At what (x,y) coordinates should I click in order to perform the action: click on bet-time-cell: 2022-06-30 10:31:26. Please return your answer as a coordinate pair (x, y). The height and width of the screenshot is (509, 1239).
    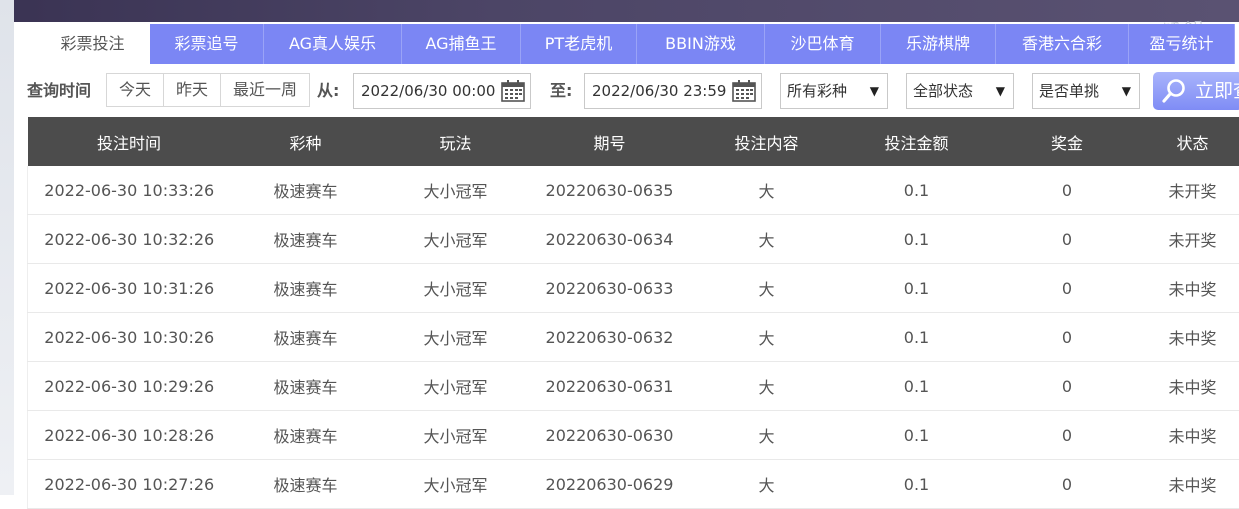
    Looking at the image, I should click on (129, 288).